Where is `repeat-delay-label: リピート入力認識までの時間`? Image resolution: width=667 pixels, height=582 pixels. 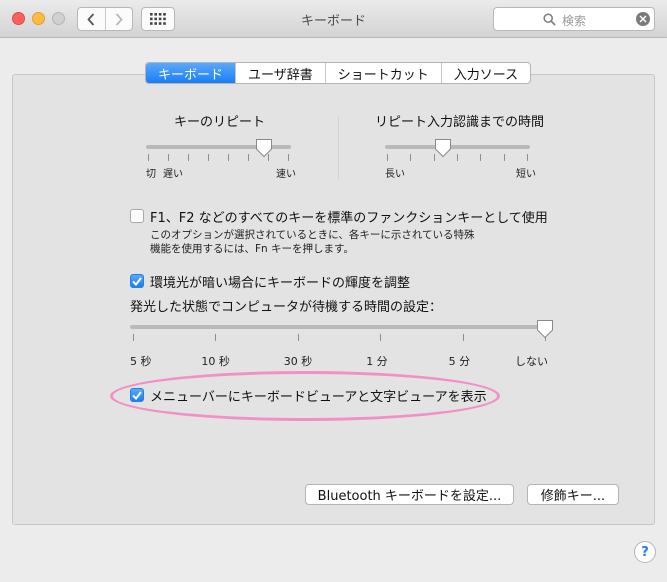
repeat-delay-label: リピート入力認識までの時間 is located at coordinates (460, 122).